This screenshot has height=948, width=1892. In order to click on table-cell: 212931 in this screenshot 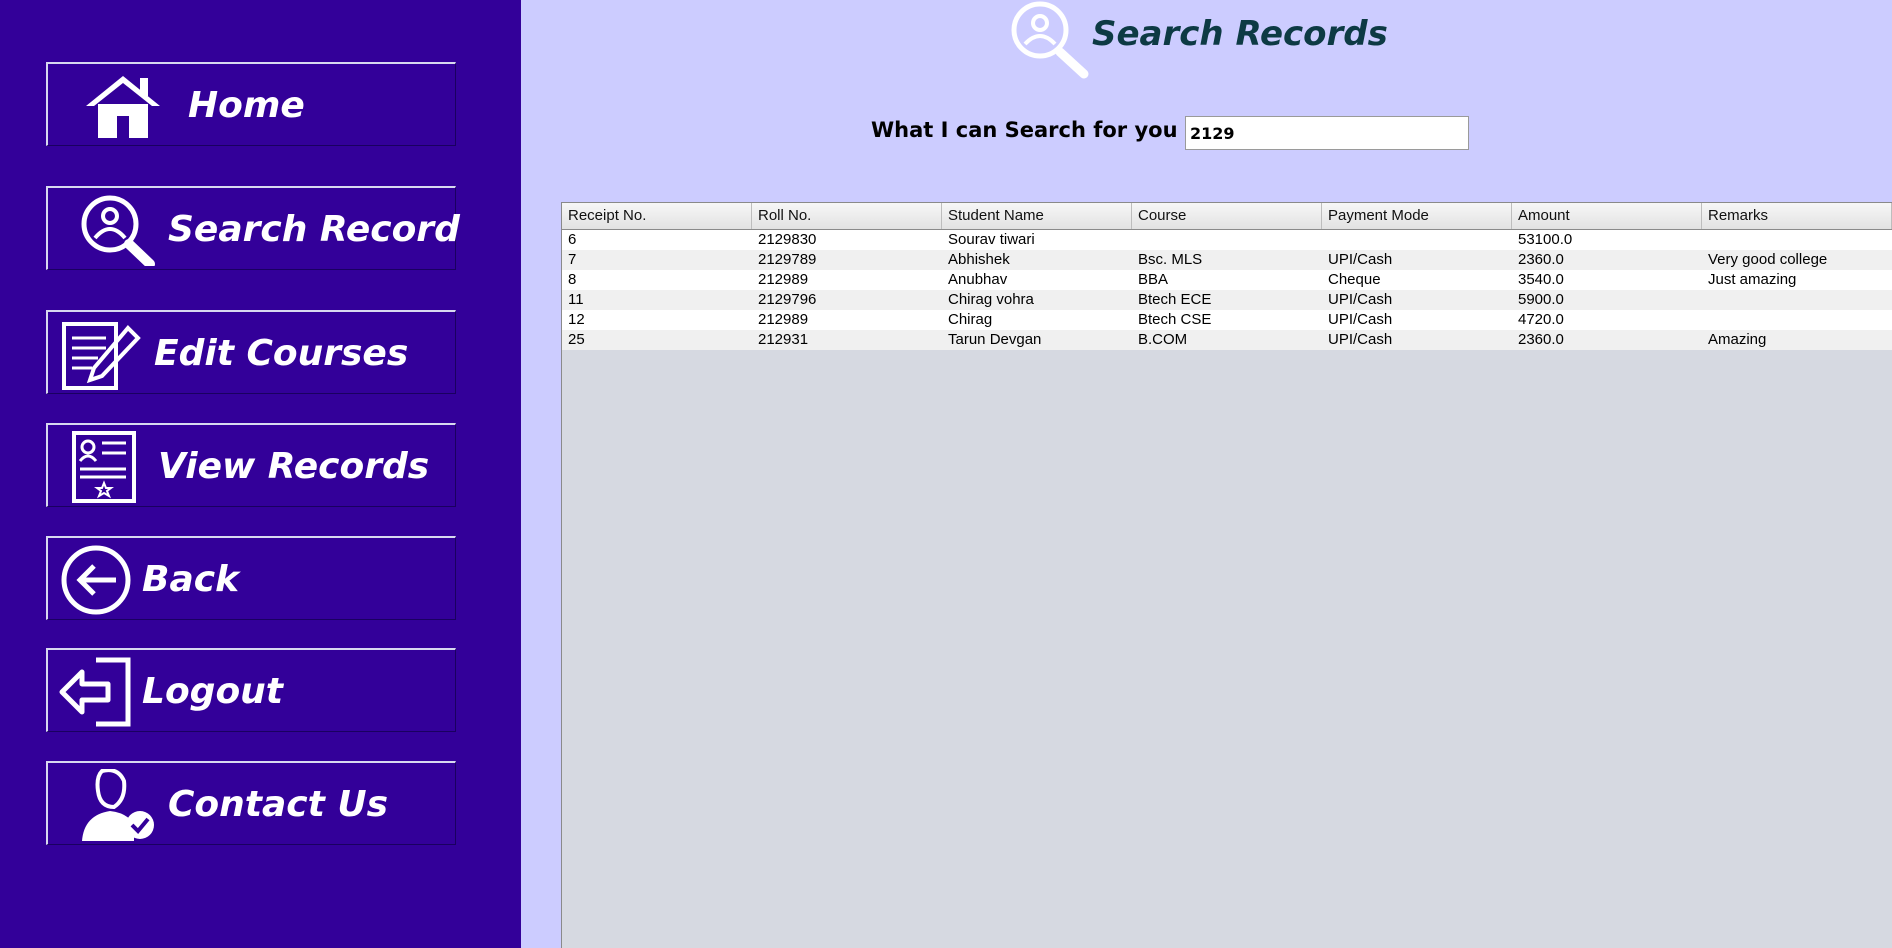, I will do `click(783, 339)`.